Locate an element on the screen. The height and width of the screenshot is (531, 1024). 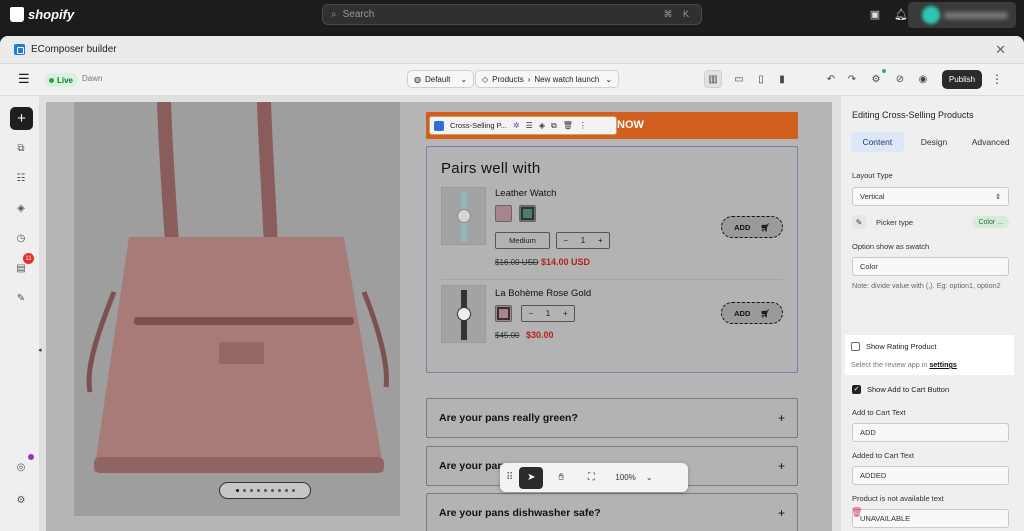
size-option-button: Medium is located at coordinates (522, 240).